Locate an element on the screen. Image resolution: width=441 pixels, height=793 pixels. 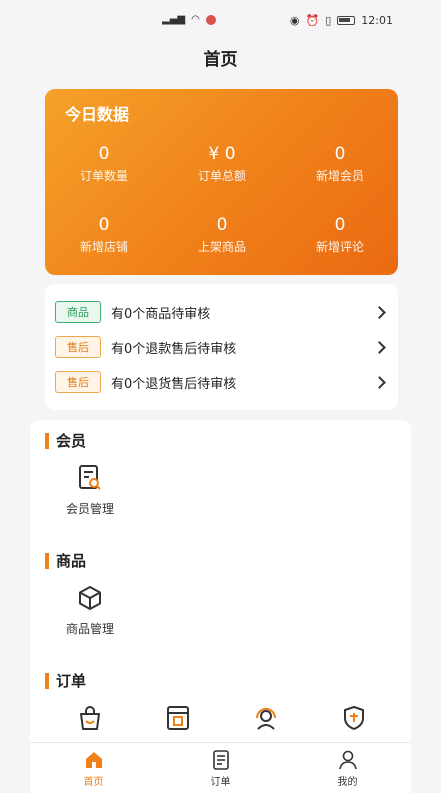
stat-listed-goods: 0 上架商品 is located at coordinates (222, 235).